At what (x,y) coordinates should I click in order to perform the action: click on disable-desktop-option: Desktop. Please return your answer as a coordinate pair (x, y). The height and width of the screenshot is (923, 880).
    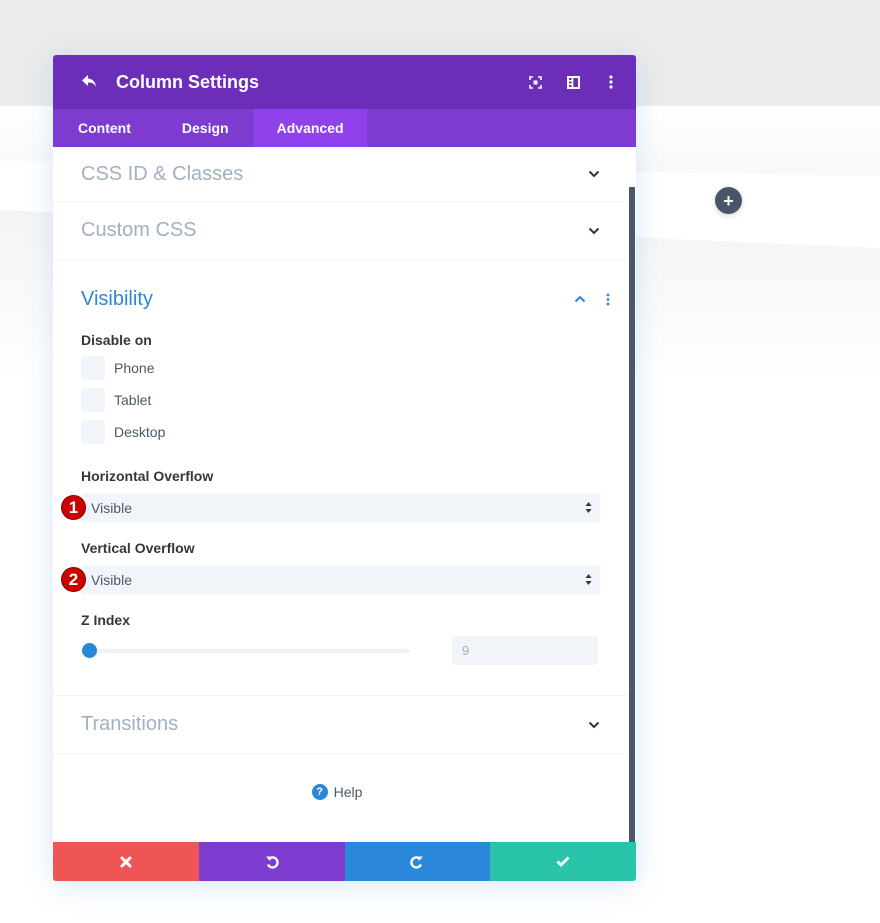
    Looking at the image, I should click on (341, 432).